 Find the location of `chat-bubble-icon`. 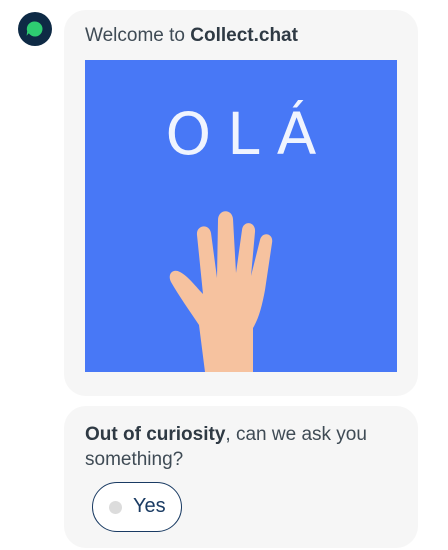

chat-bubble-icon is located at coordinates (34, 29).